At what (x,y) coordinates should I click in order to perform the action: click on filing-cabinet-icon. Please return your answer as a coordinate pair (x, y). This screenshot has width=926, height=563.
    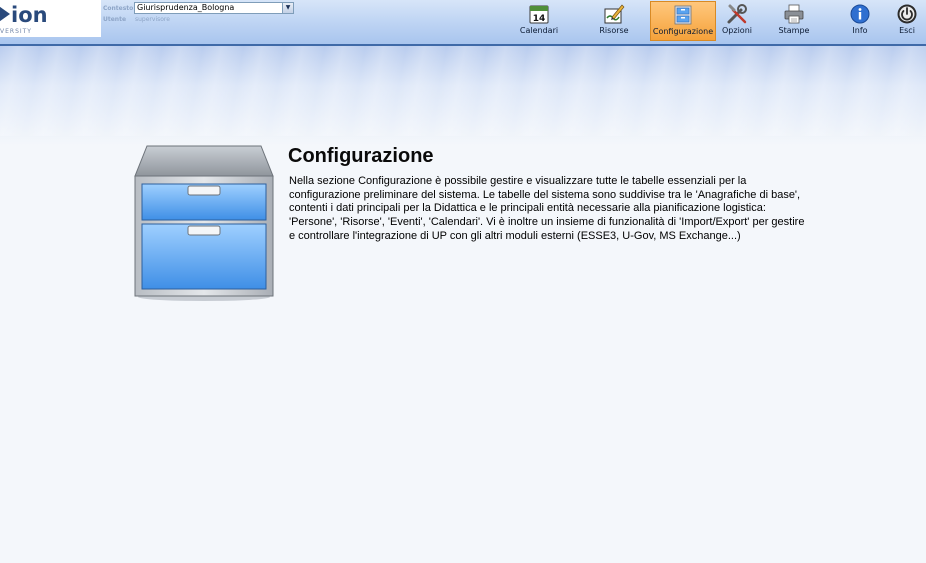
    Looking at the image, I should click on (204, 223).